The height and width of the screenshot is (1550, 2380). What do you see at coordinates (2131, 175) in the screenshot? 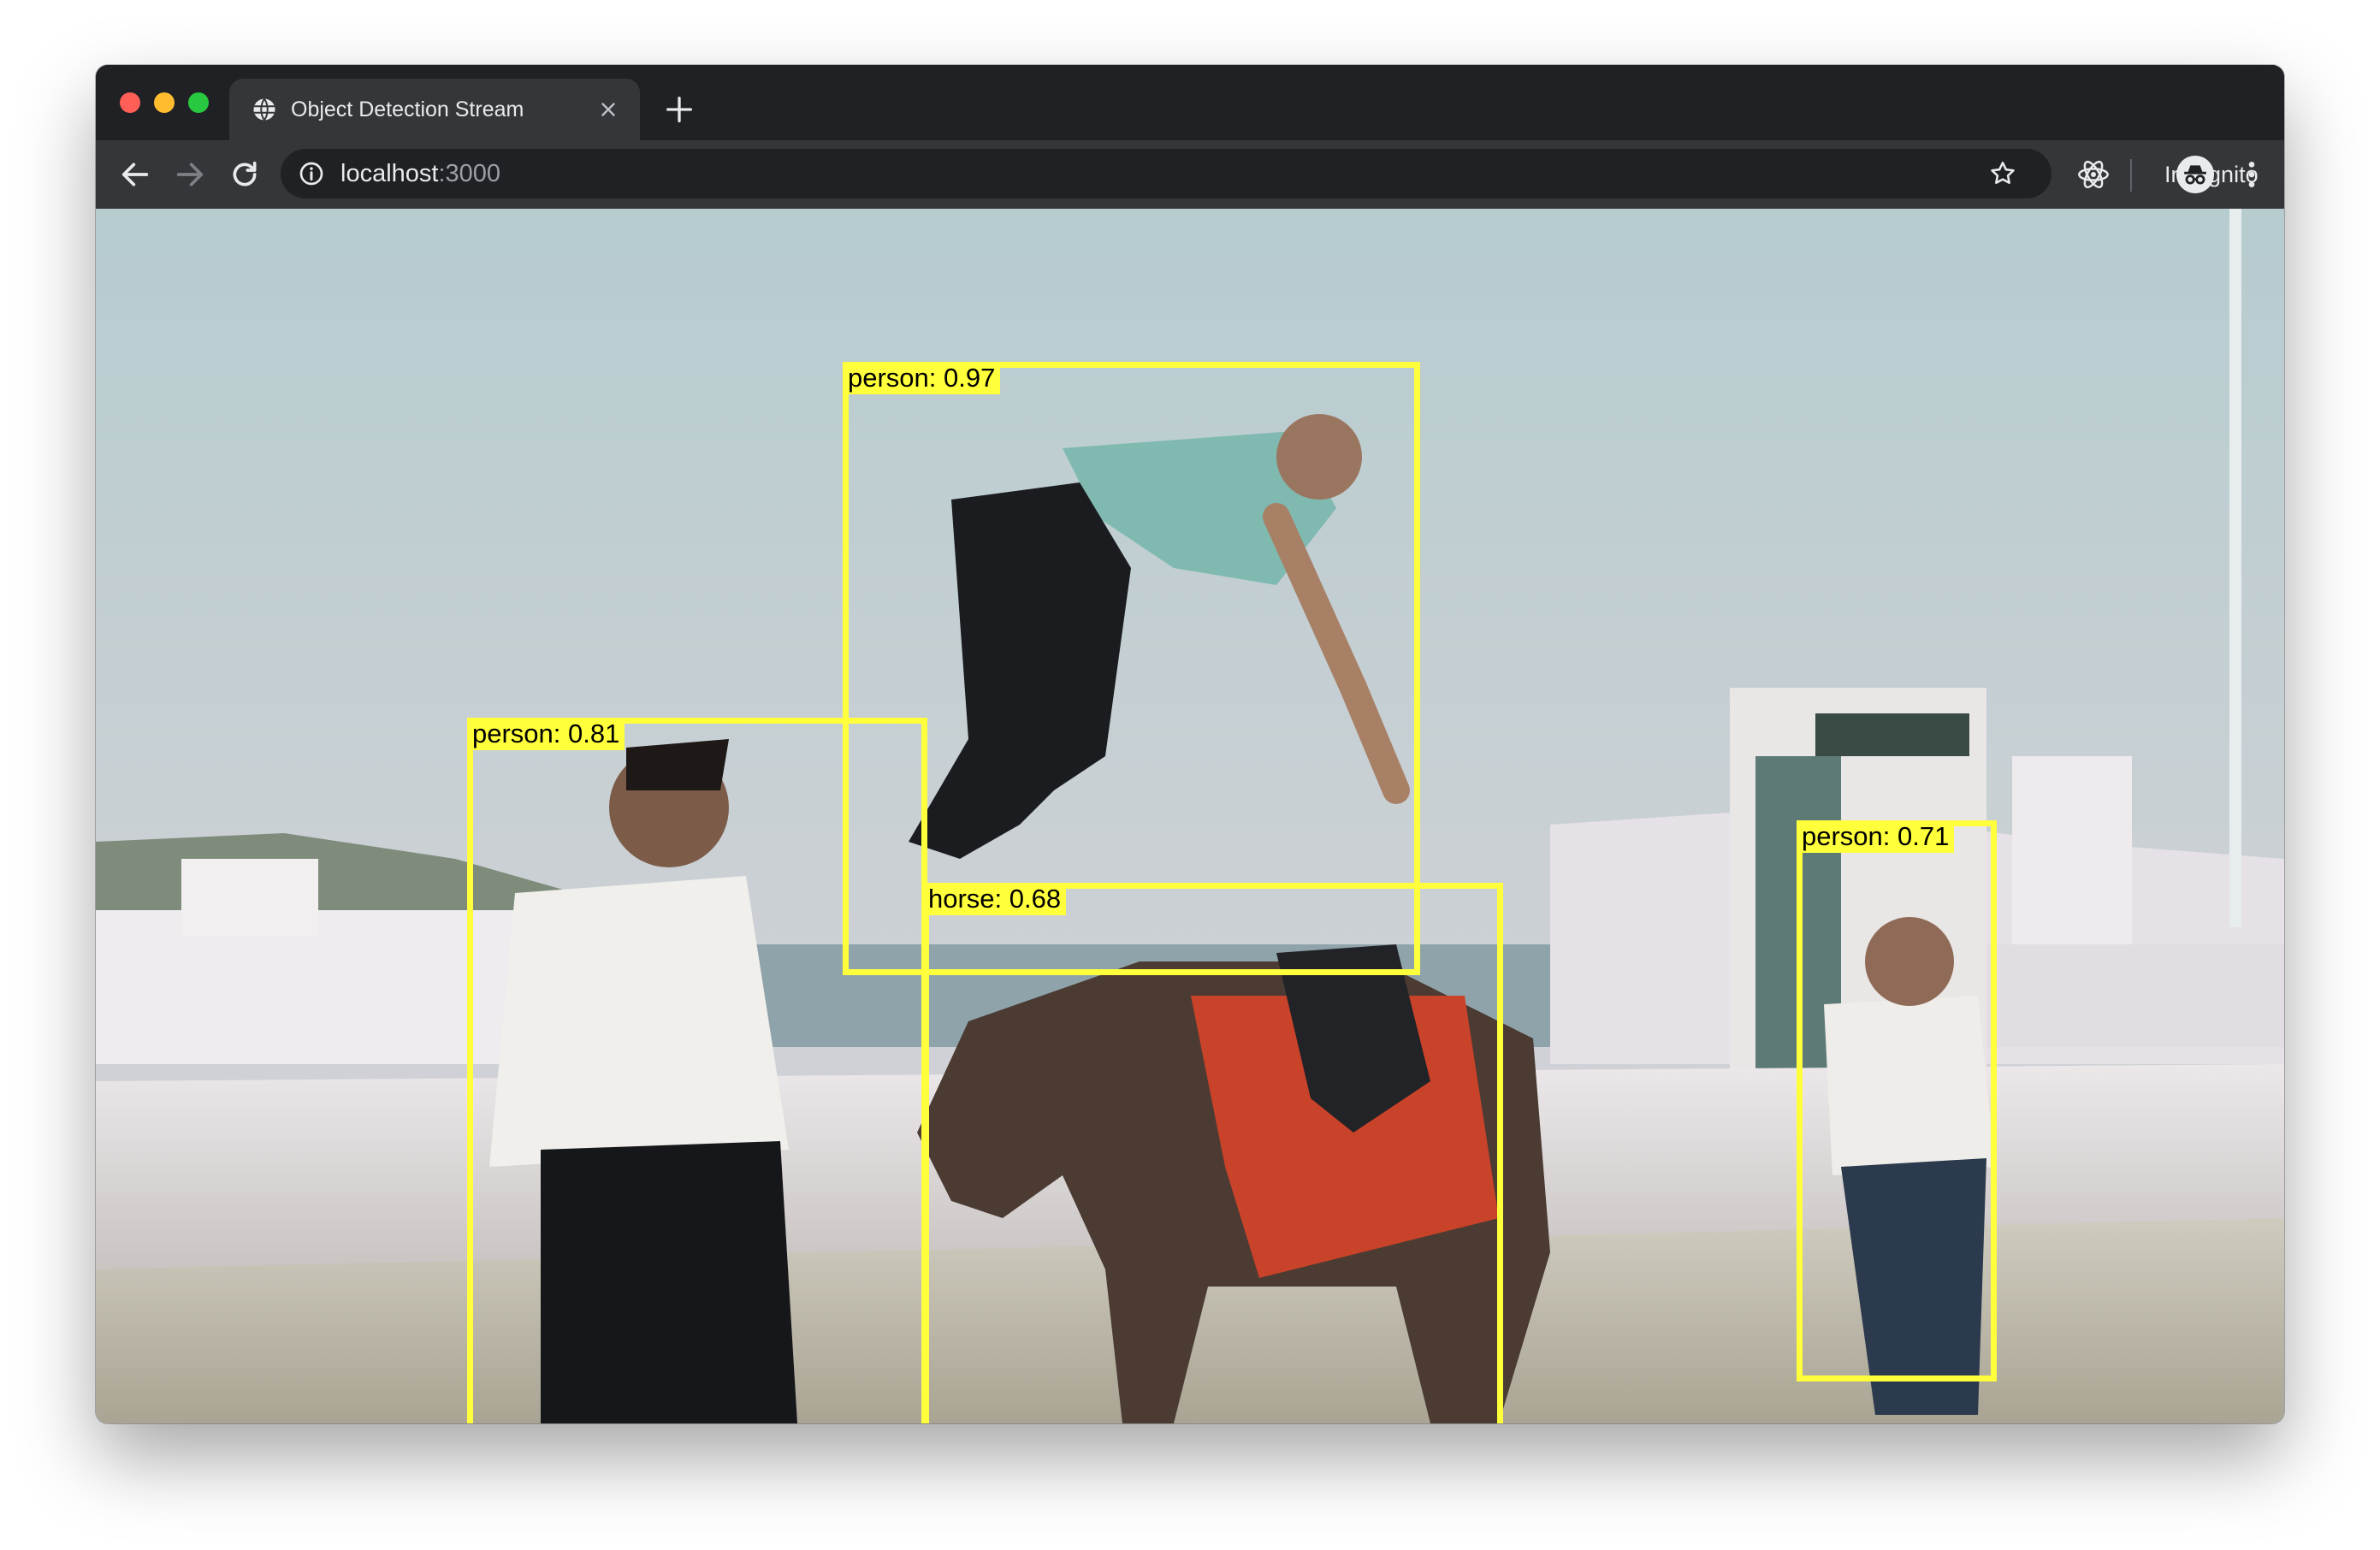
I see `toolbar-divider` at bounding box center [2131, 175].